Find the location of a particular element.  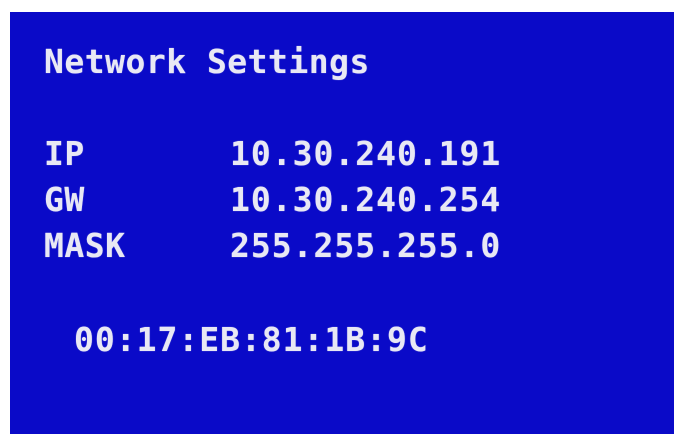

ip-row: IP 10.30.240.191 is located at coordinates (272, 154).